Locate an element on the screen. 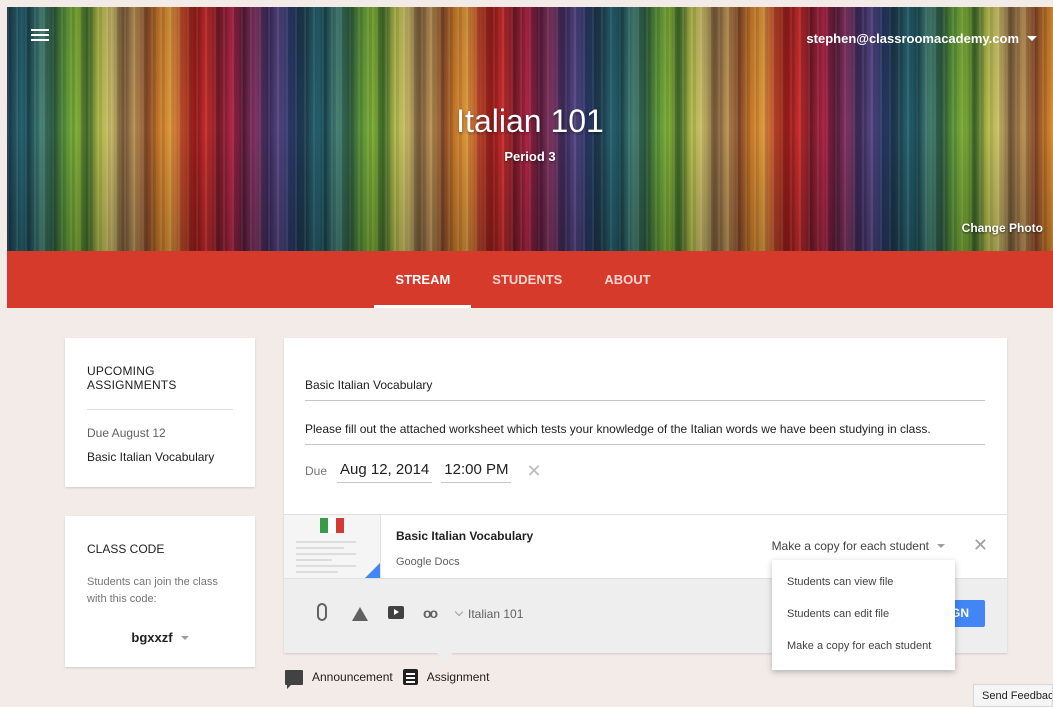 The height and width of the screenshot is (707, 1053). due-date-picker: Aug 12, 2014 is located at coordinates (385, 471).